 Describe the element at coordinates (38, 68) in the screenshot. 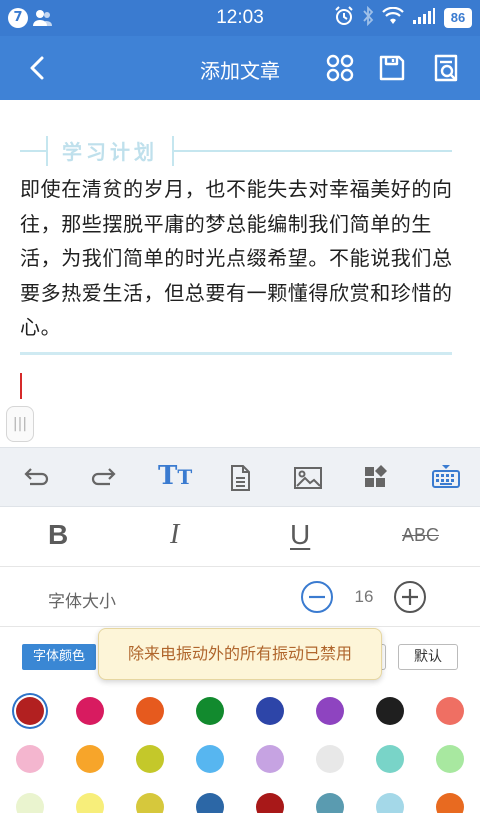

I see `back-arrow-icon` at that location.